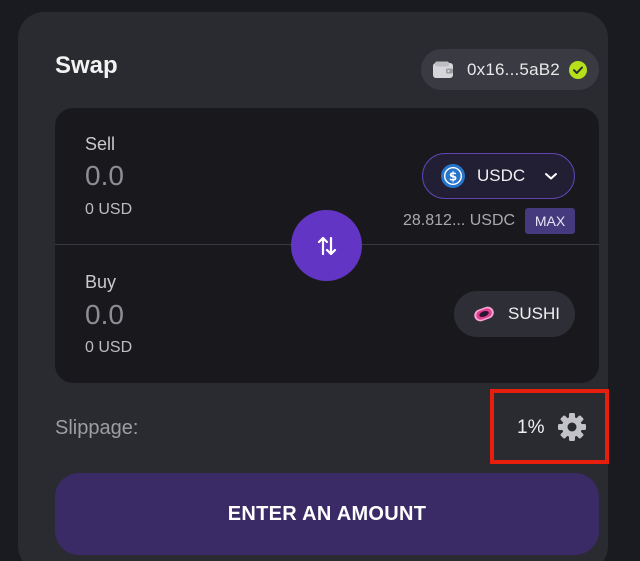 The height and width of the screenshot is (561, 640). What do you see at coordinates (549, 426) in the screenshot?
I see `highlight-box` at bounding box center [549, 426].